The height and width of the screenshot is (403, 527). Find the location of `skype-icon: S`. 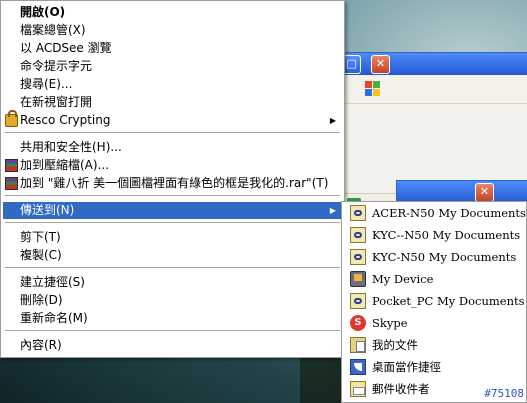

skype-icon: S is located at coordinates (358, 323).